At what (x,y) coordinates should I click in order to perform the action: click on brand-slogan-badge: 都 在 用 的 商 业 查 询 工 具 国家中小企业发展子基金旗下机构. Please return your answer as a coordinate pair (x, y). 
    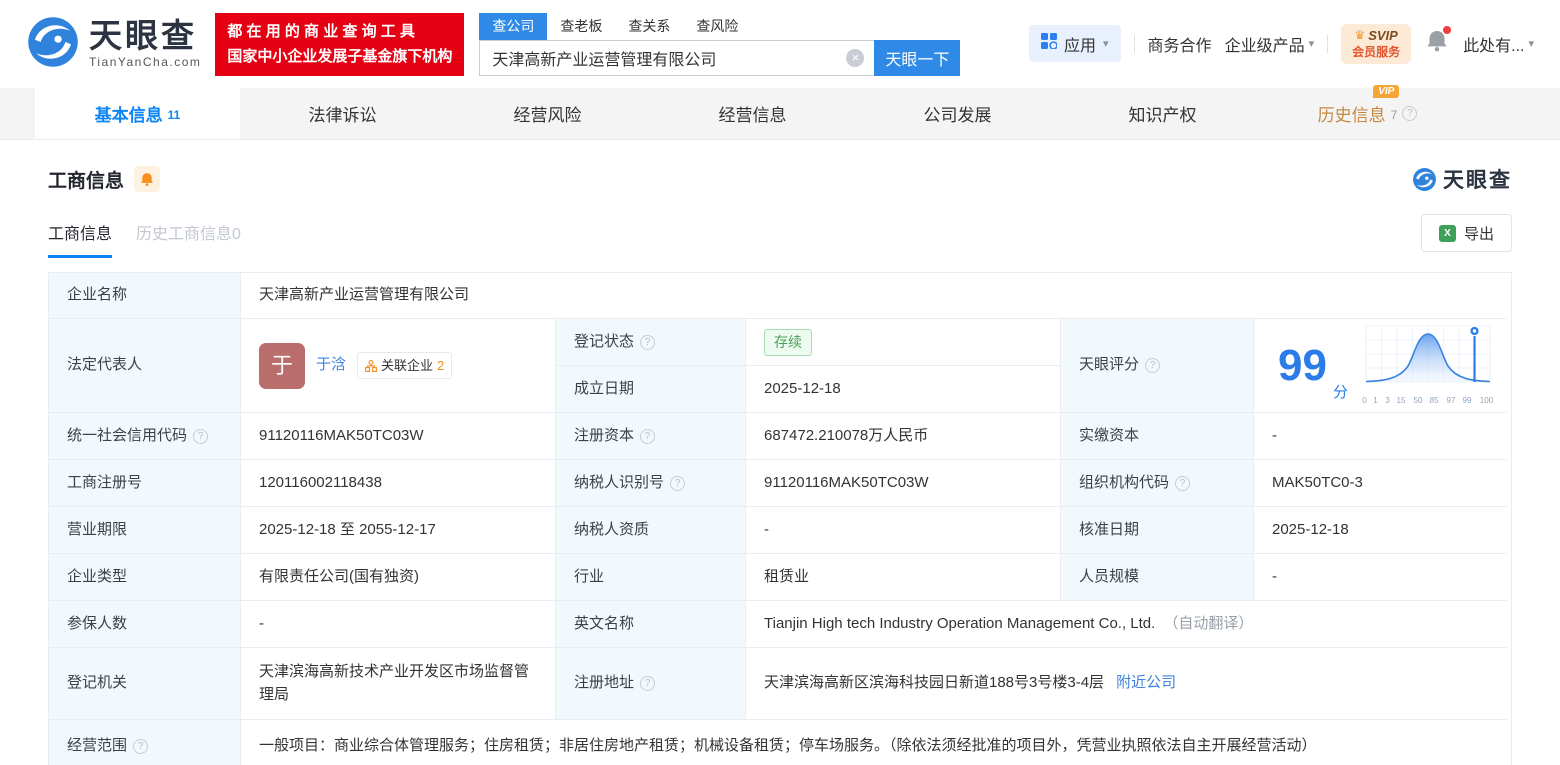
    Looking at the image, I should click on (340, 44).